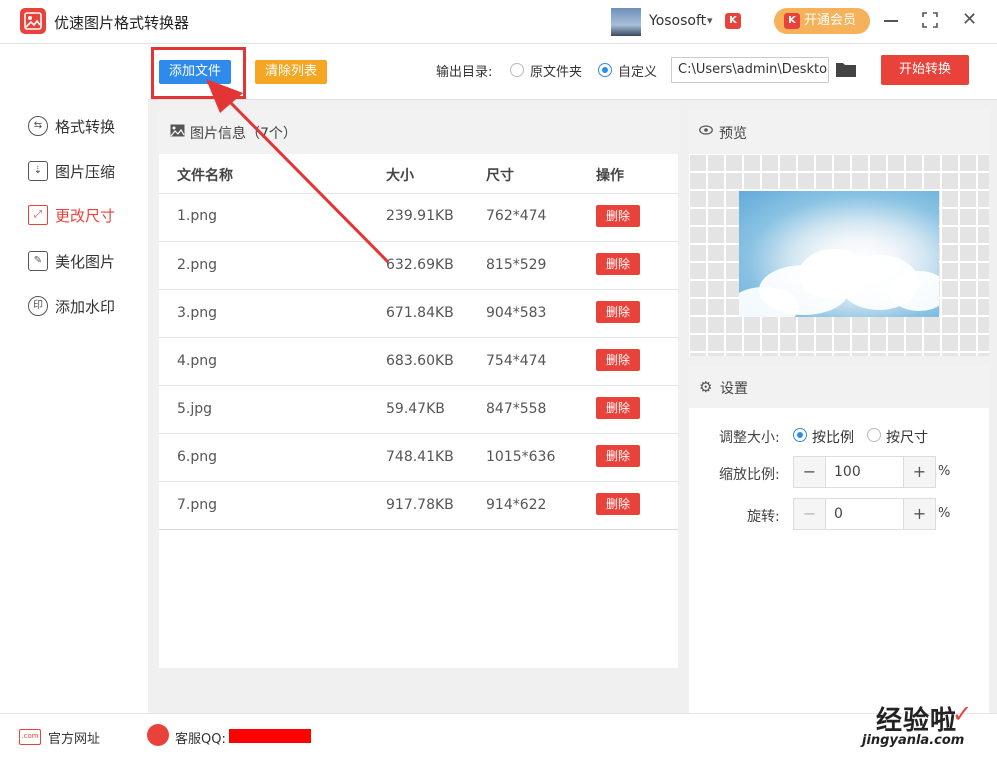 The image size is (997, 757). What do you see at coordinates (839, 132) in the screenshot?
I see `preview-header: 预览` at bounding box center [839, 132].